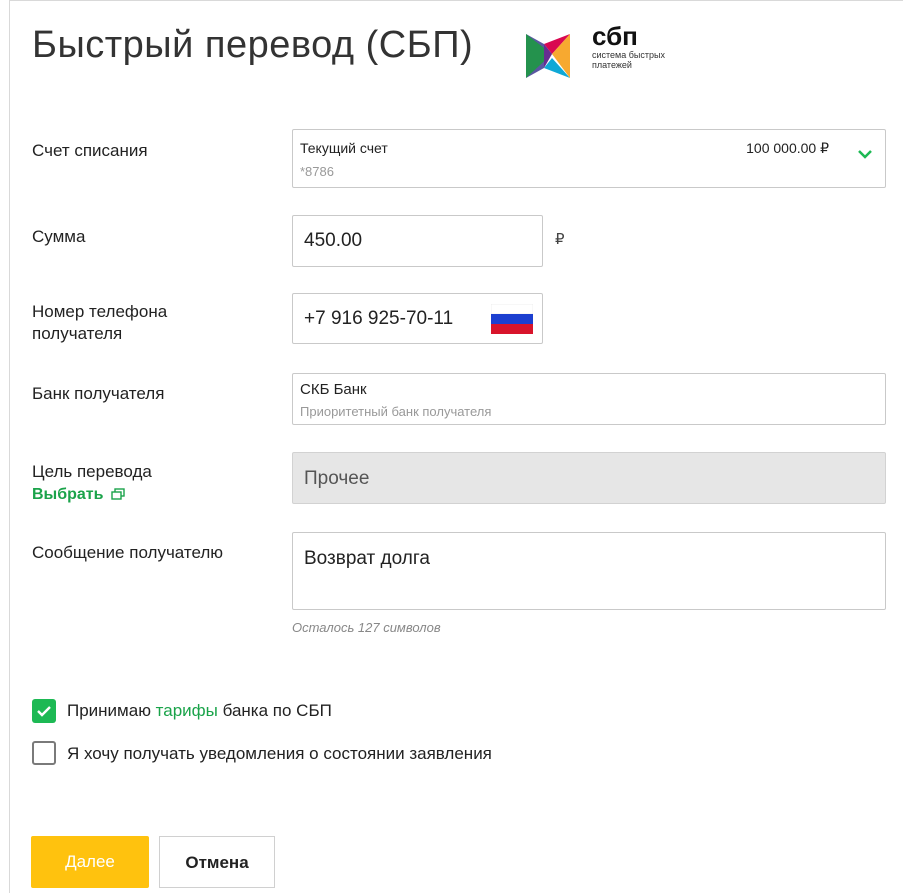 This screenshot has width=904, height=893. Describe the element at coordinates (548, 56) in the screenshot. I see `sbp-logo-icon` at that location.